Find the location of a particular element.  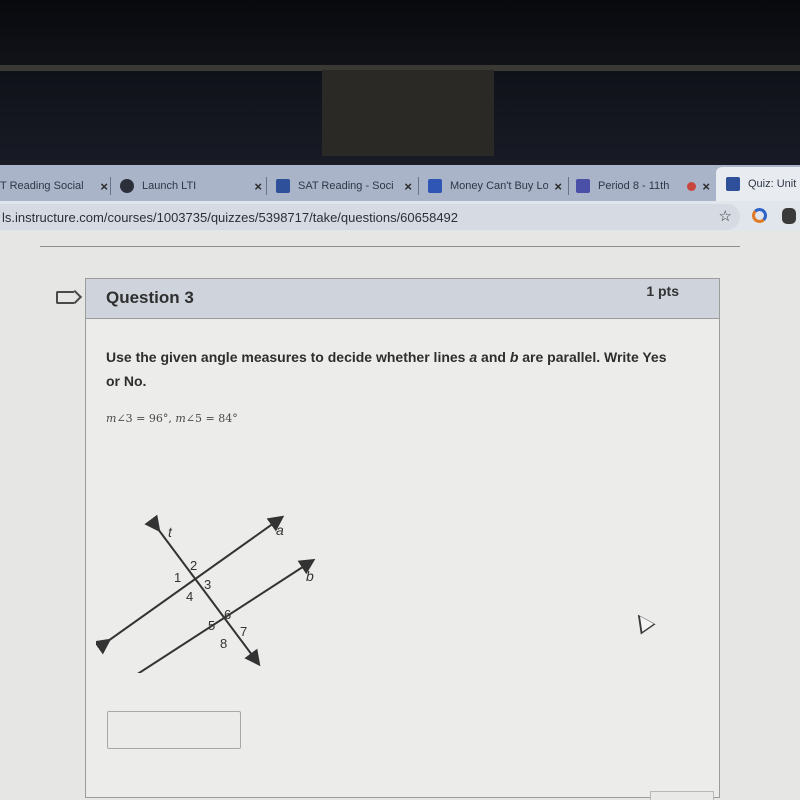

tab-title: SAT Reading - Soci is located at coordinates (346, 186).